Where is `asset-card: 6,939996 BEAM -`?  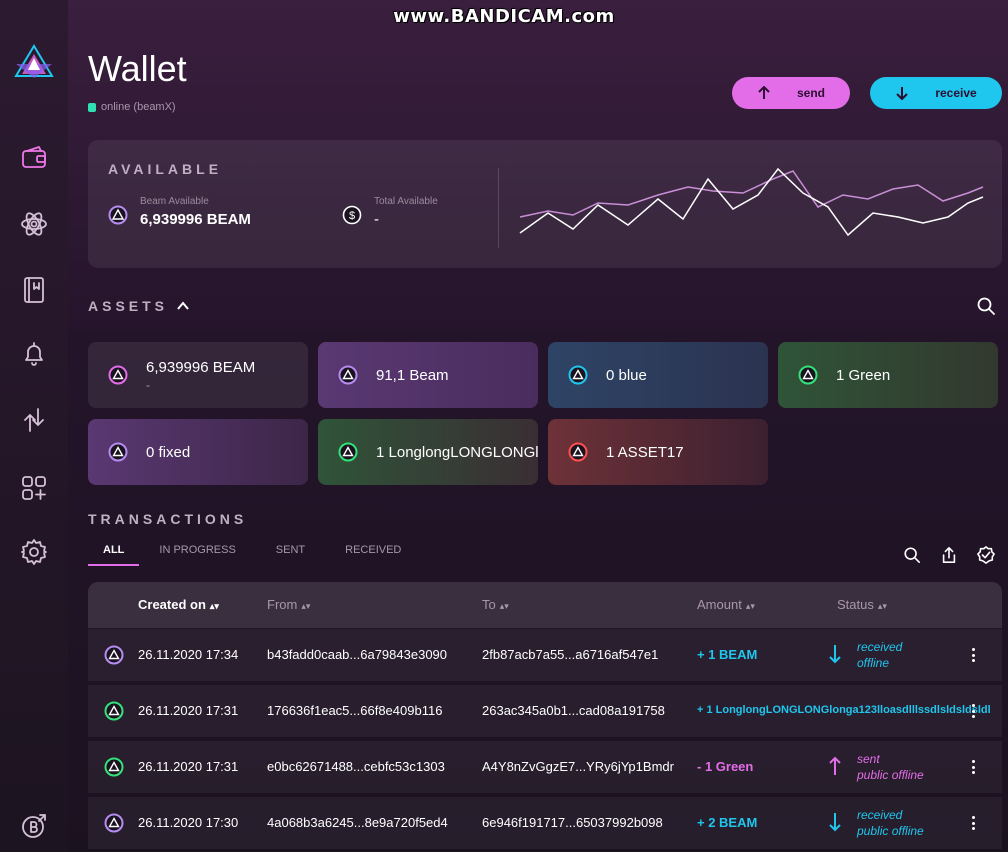 asset-card: 6,939996 BEAM - is located at coordinates (198, 375).